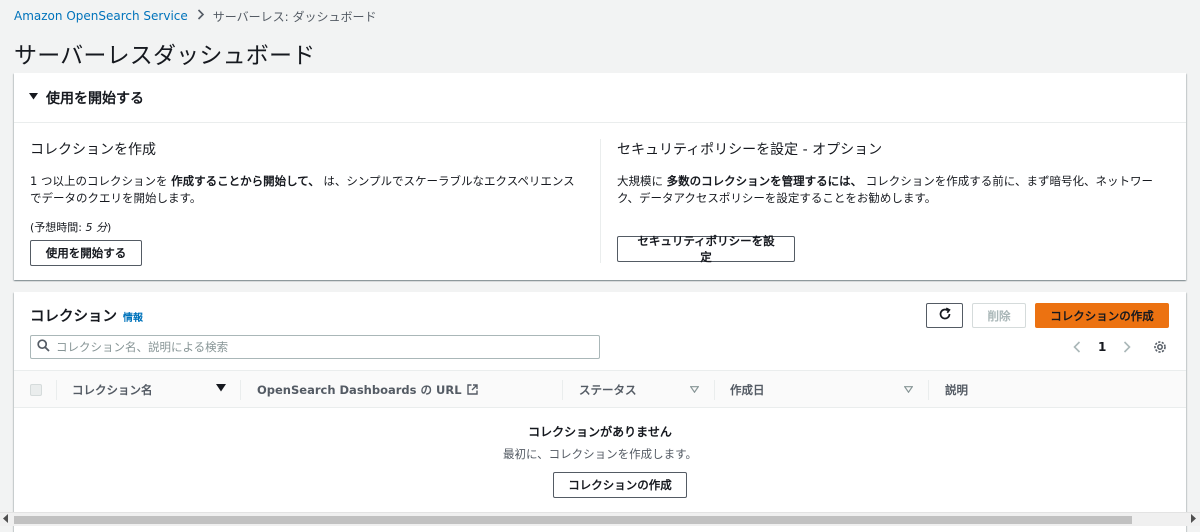  Describe the element at coordinates (33, 97) in the screenshot. I see `caret-down-icon` at that location.